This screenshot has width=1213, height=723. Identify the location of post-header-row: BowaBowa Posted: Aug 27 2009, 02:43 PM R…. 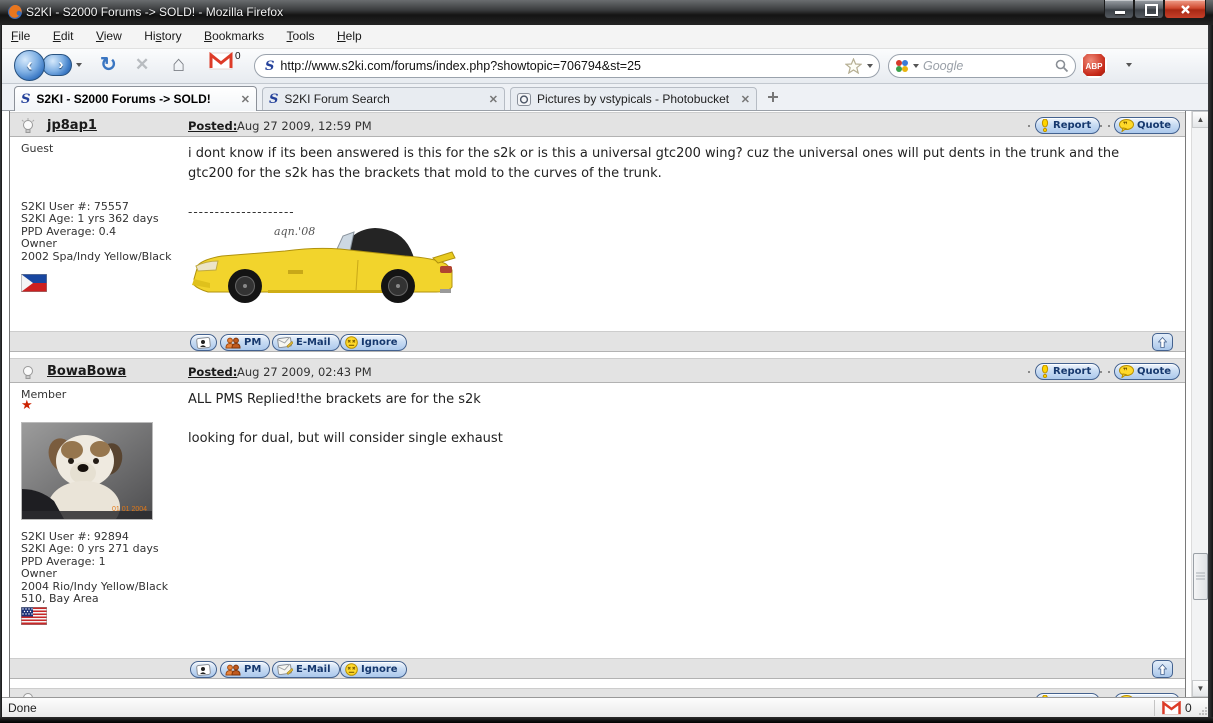
(597, 370).